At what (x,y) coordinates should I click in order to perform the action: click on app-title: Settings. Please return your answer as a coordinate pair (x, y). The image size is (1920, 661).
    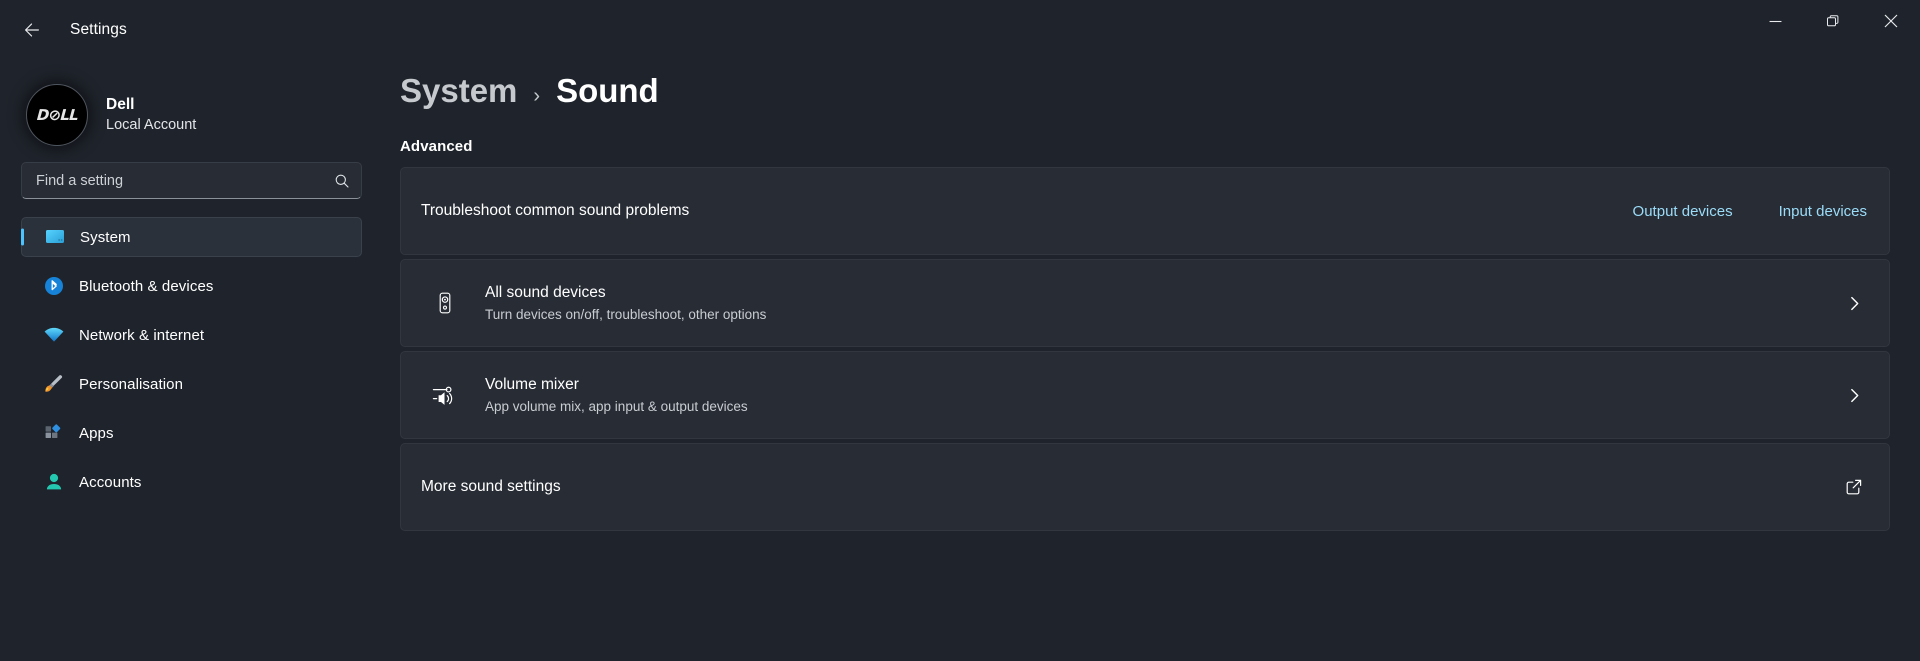
    Looking at the image, I should click on (98, 29).